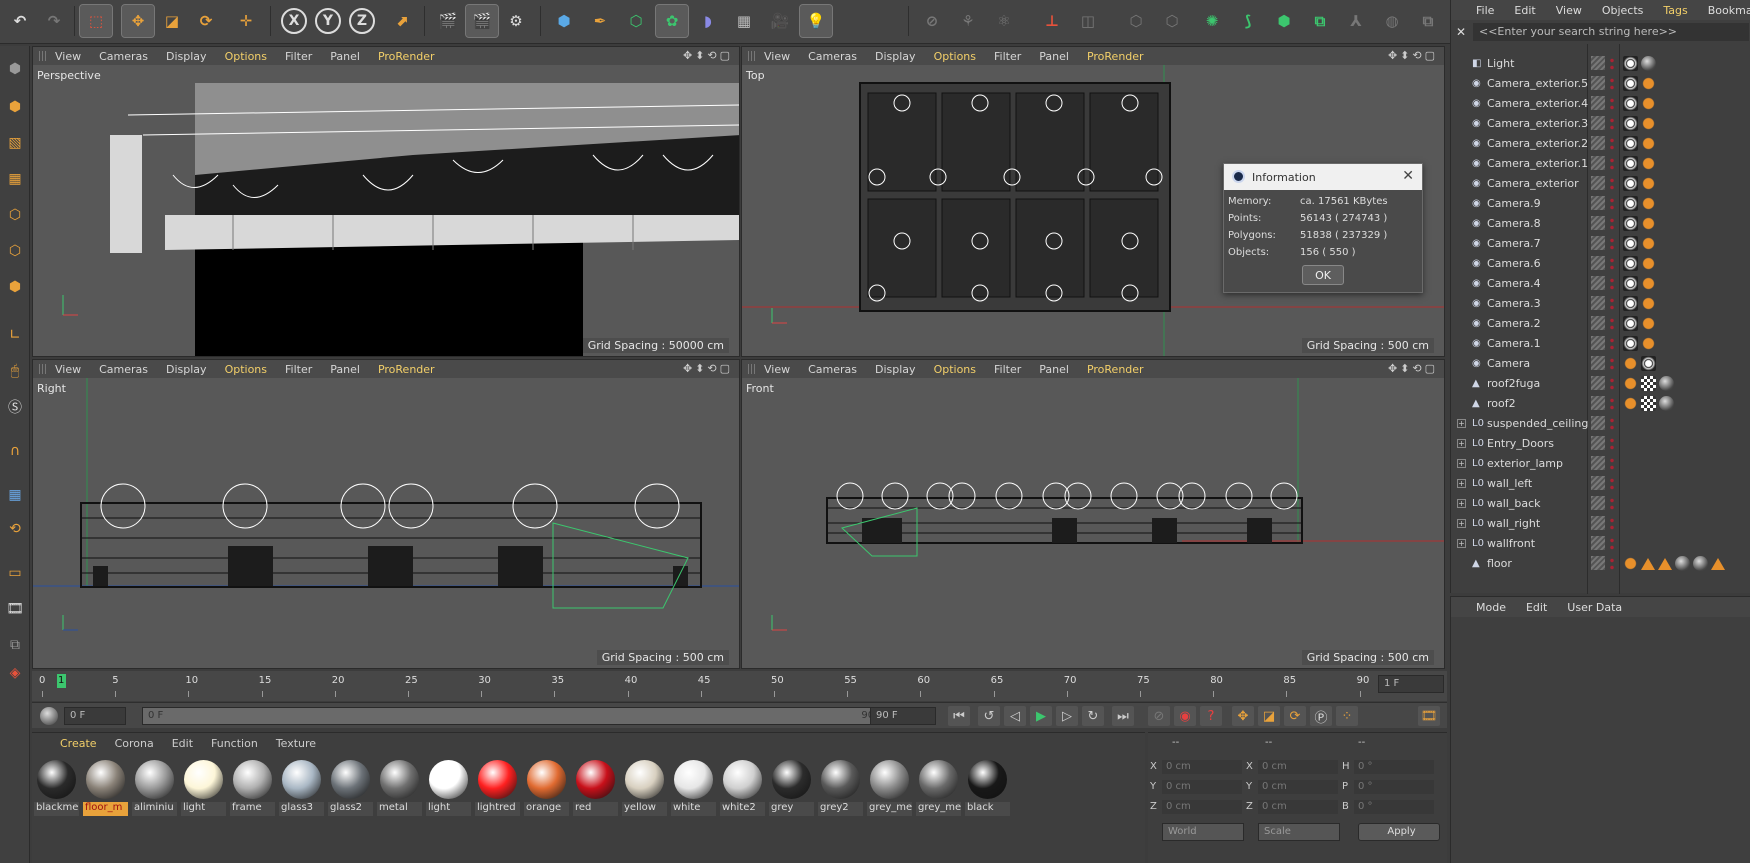  I want to click on close-icon: ✕, so click(1408, 176).